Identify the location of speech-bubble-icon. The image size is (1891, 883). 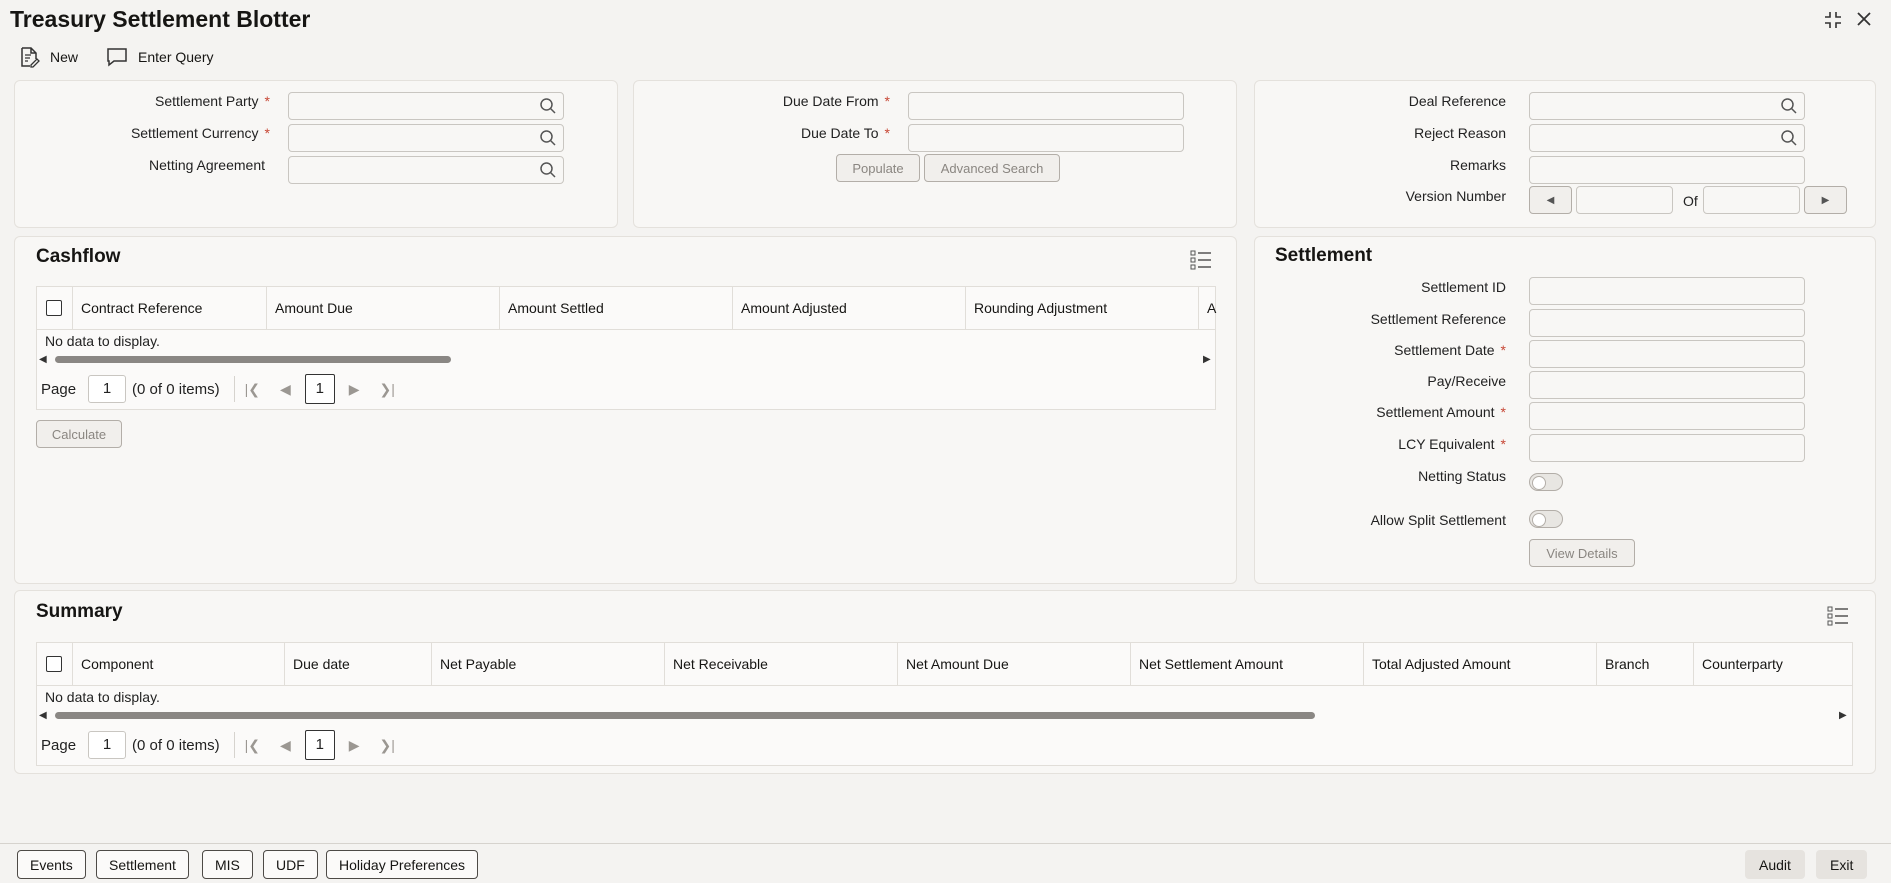
(117, 57).